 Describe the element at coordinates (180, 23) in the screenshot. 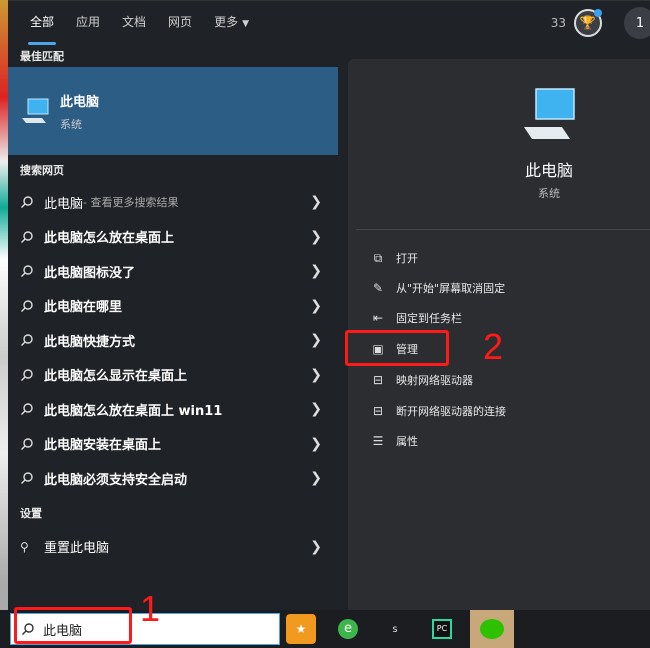

I see `tab-web: 网页` at that location.